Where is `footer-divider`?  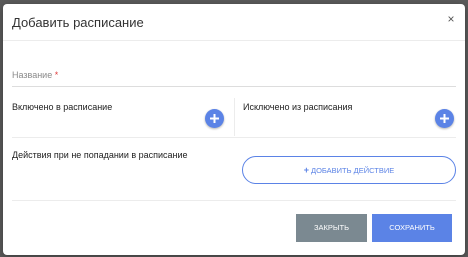 footer-divider is located at coordinates (234, 200).